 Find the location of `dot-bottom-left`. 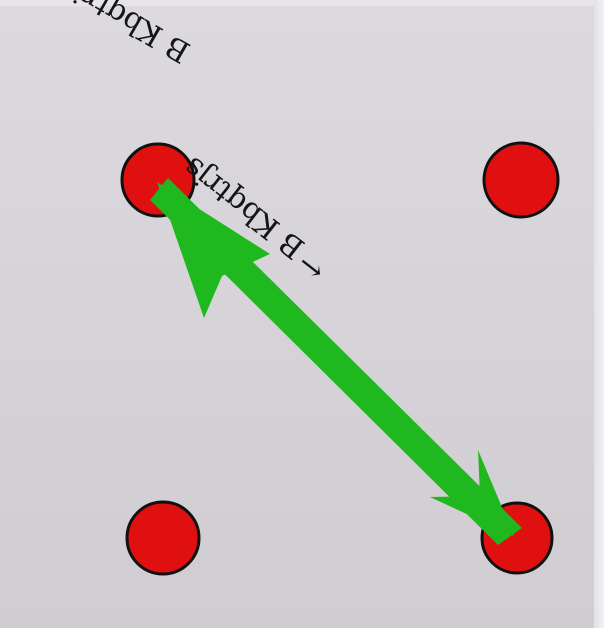

dot-bottom-left is located at coordinates (163, 538).